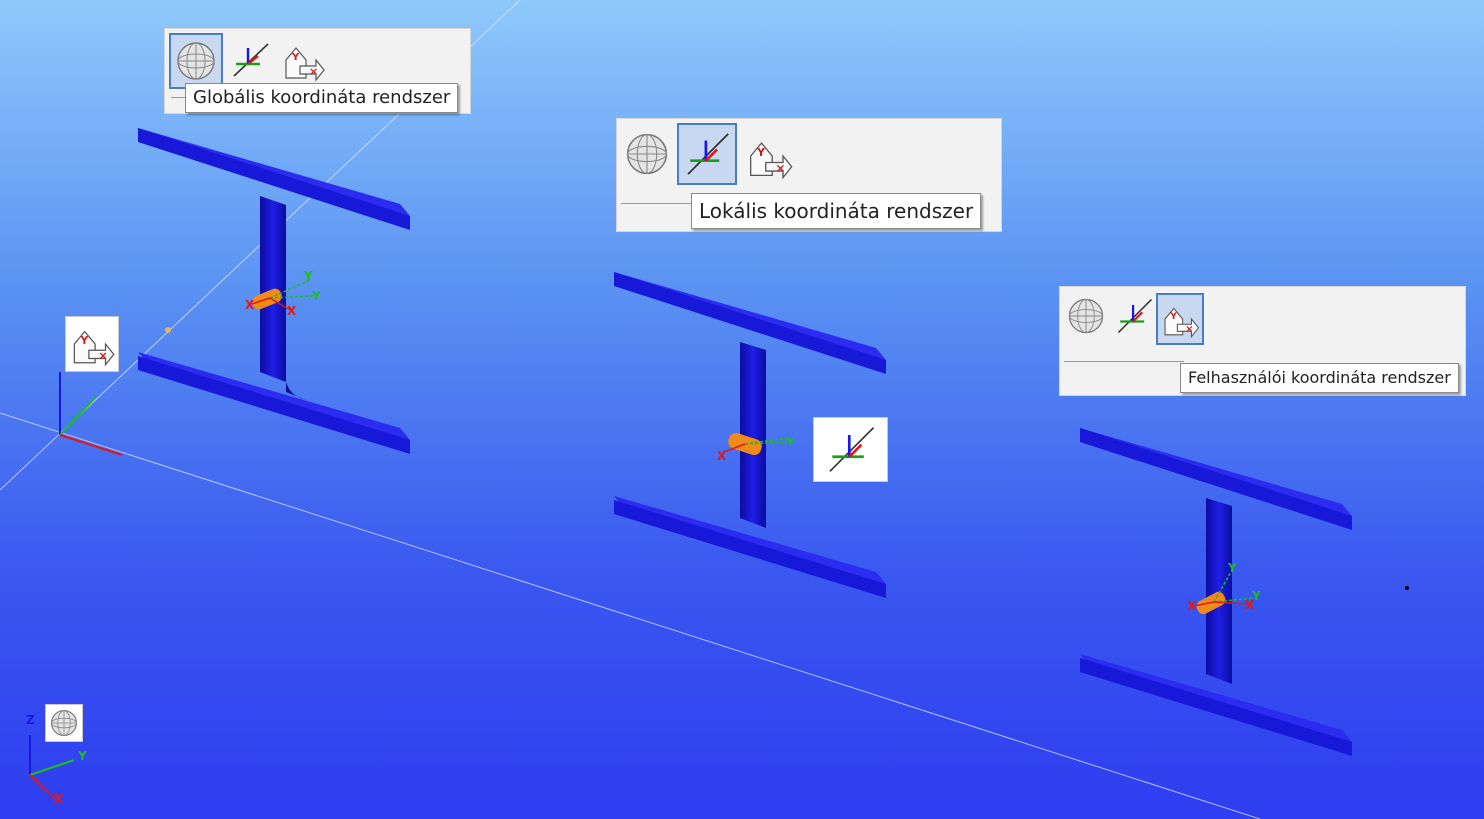 The width and height of the screenshot is (1484, 819). I want to click on global-coord-badge, so click(64, 723).